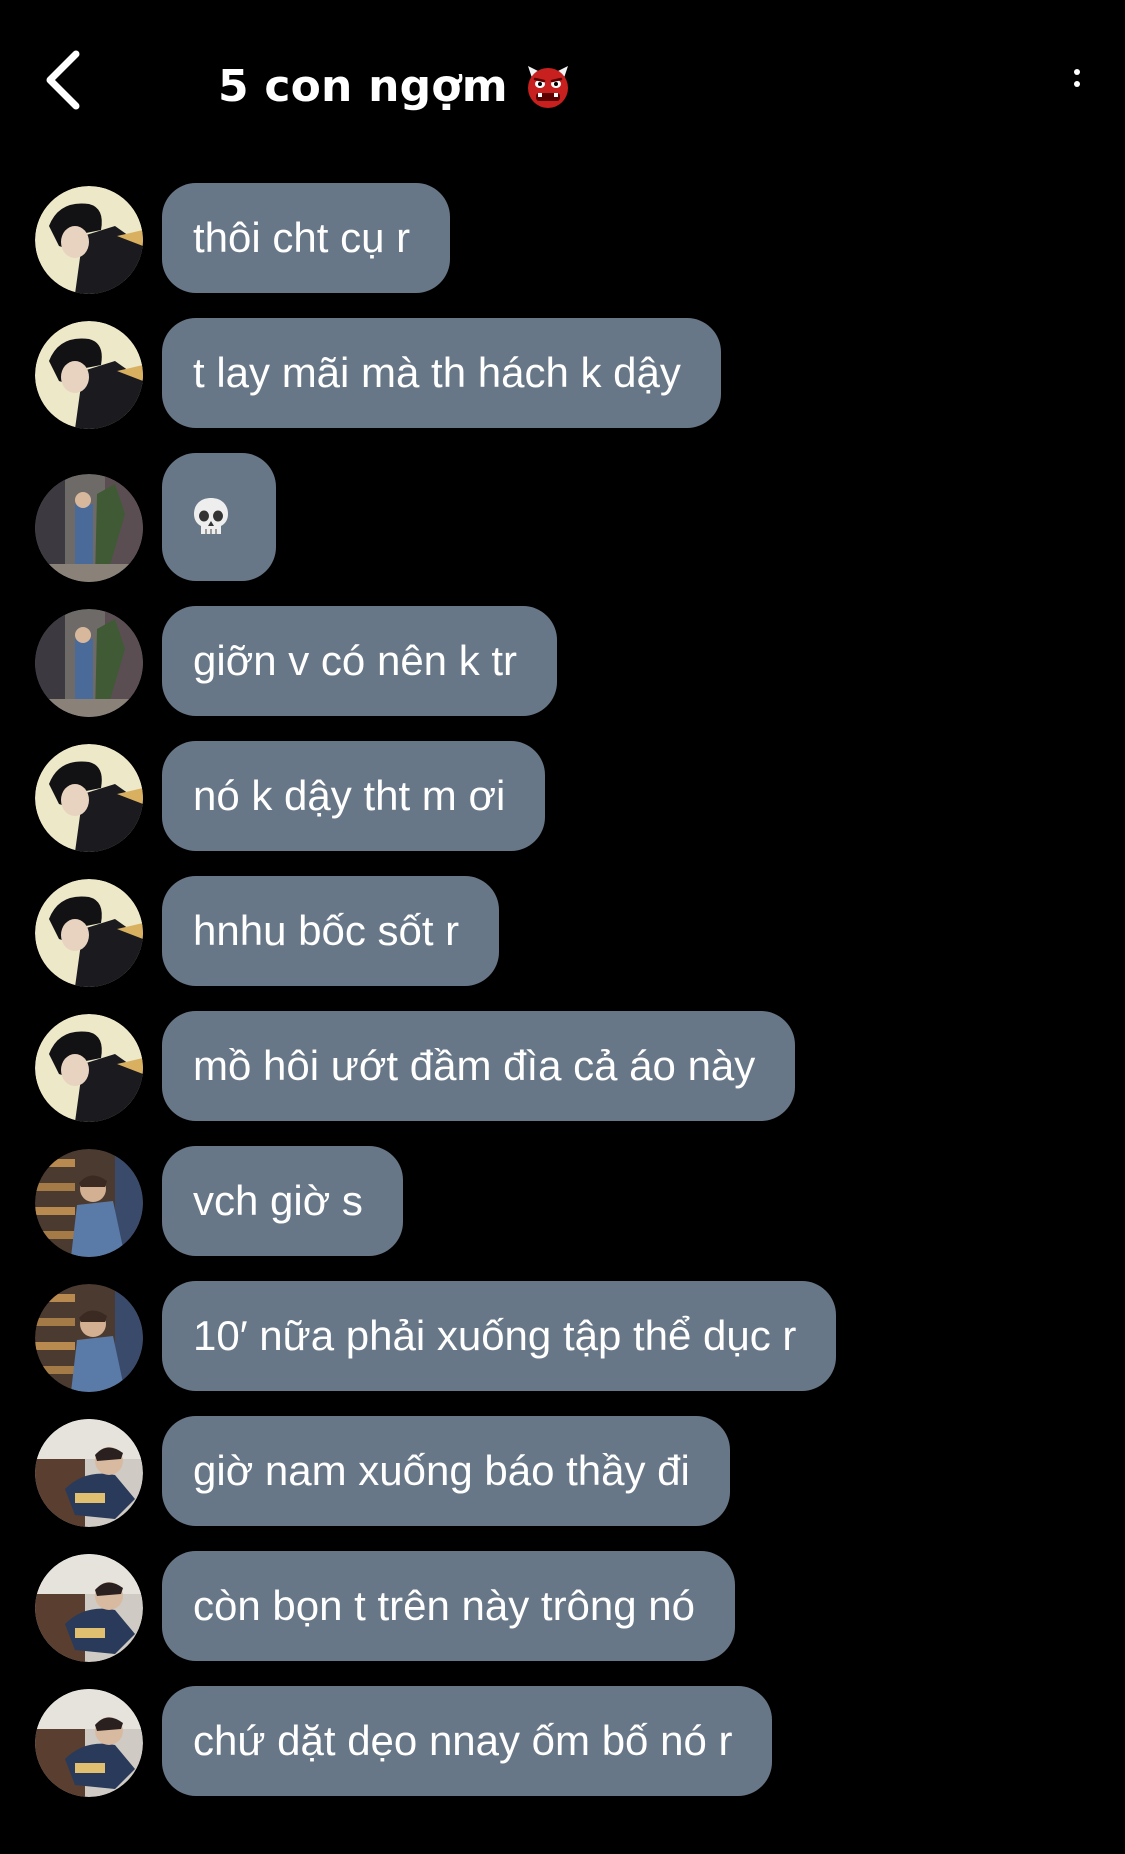  I want to click on message-bubble, so click(219, 517).